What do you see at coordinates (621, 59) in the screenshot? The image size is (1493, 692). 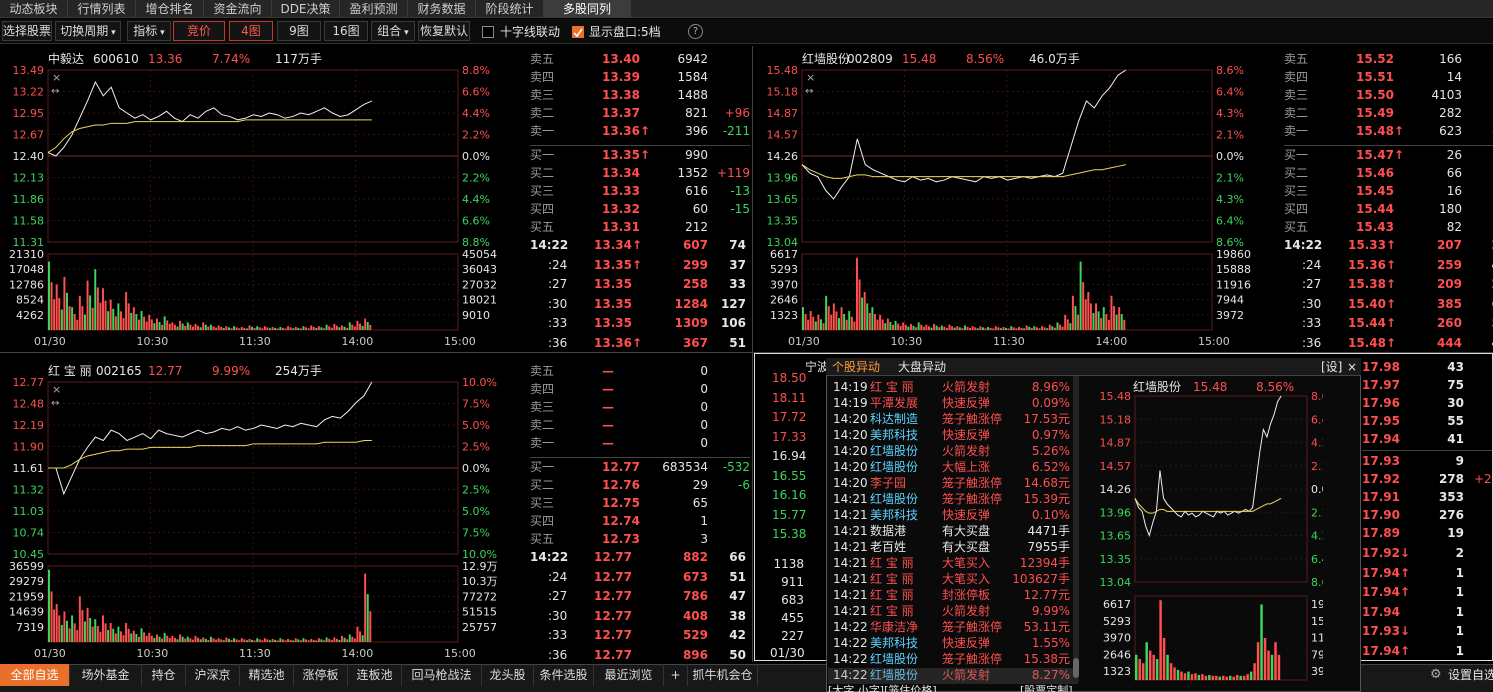 I see `ask-price: 13.40` at bounding box center [621, 59].